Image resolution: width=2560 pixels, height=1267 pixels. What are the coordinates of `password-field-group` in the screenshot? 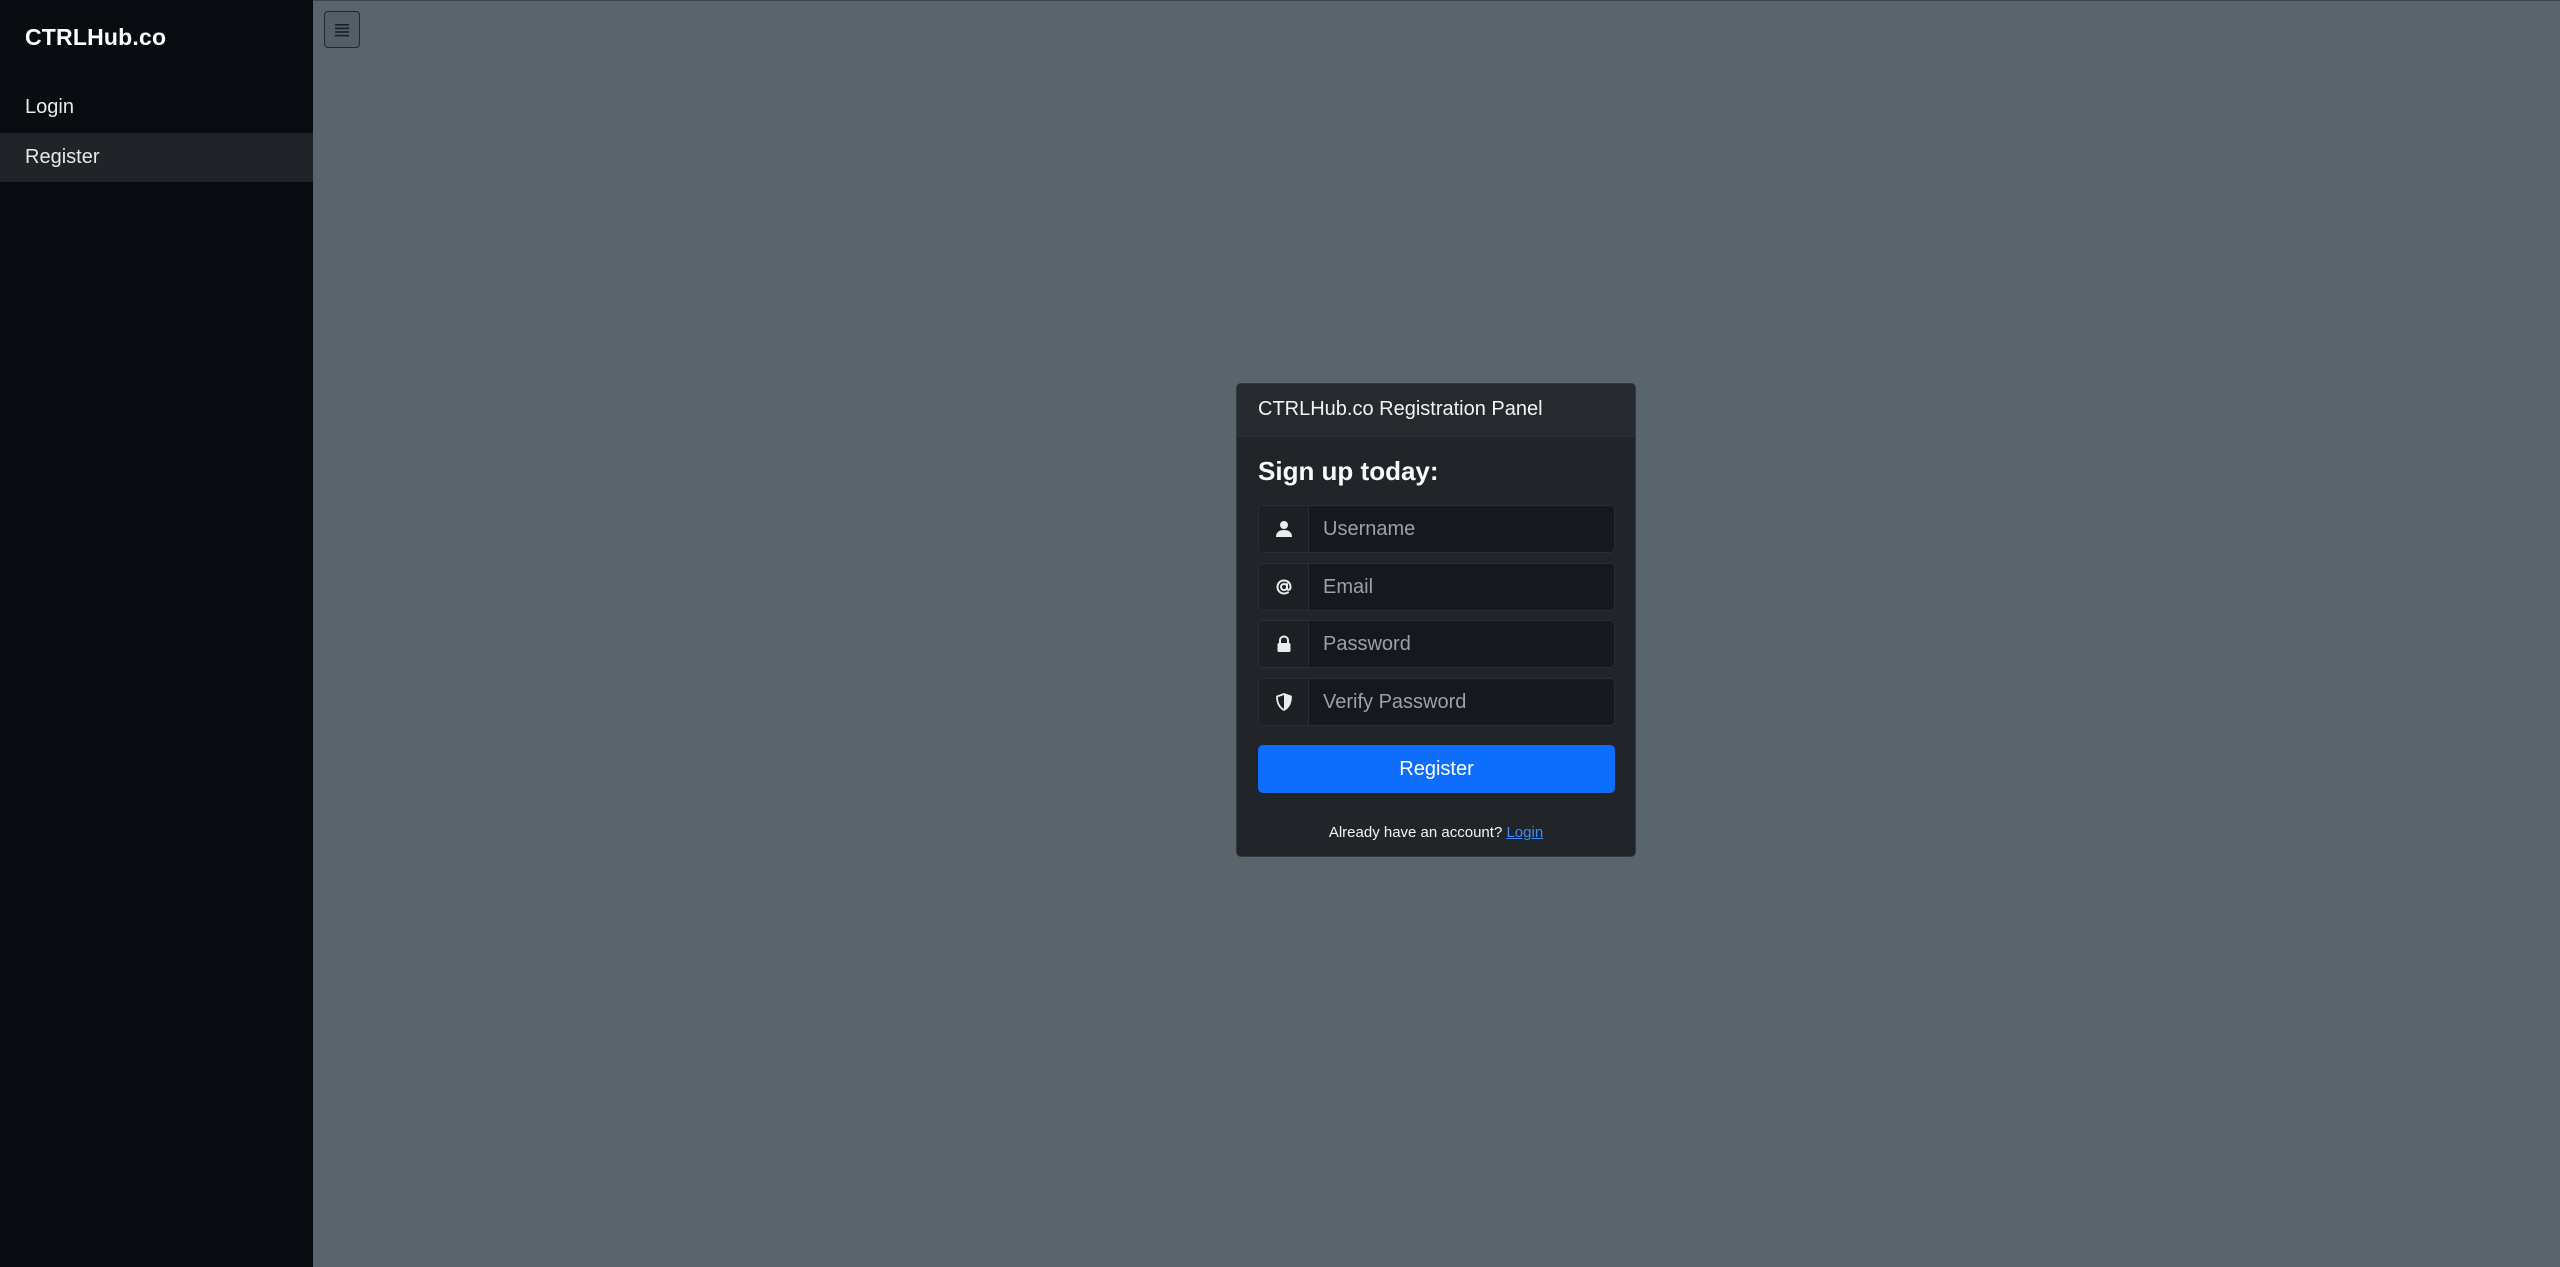 It's located at (1436, 644).